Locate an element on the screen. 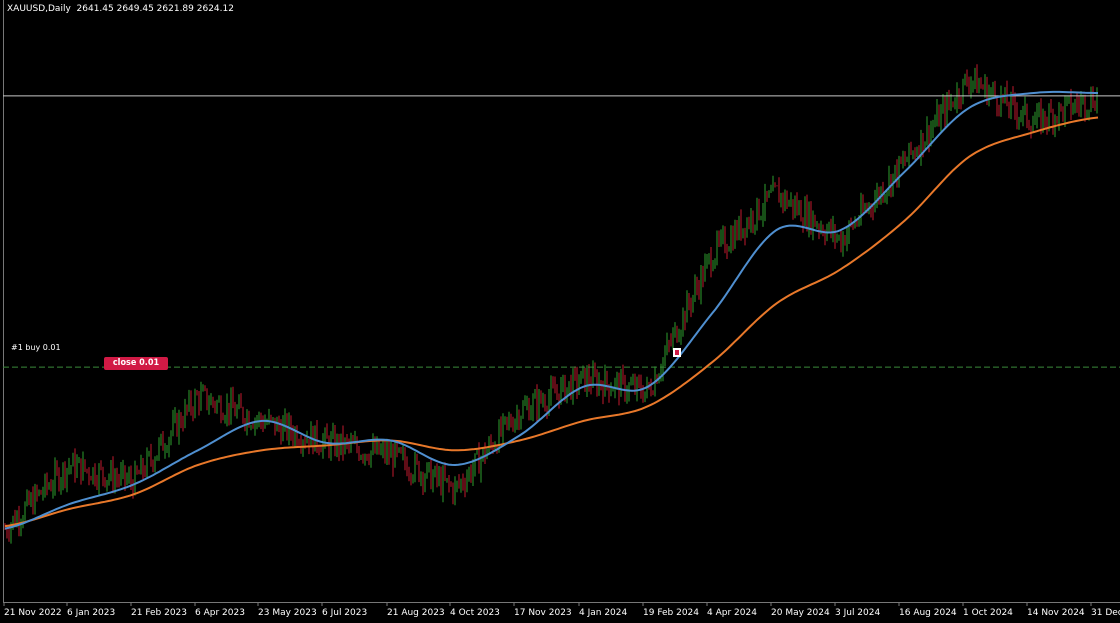  x-tick-label: 6 Apr 2023 is located at coordinates (220, 613).